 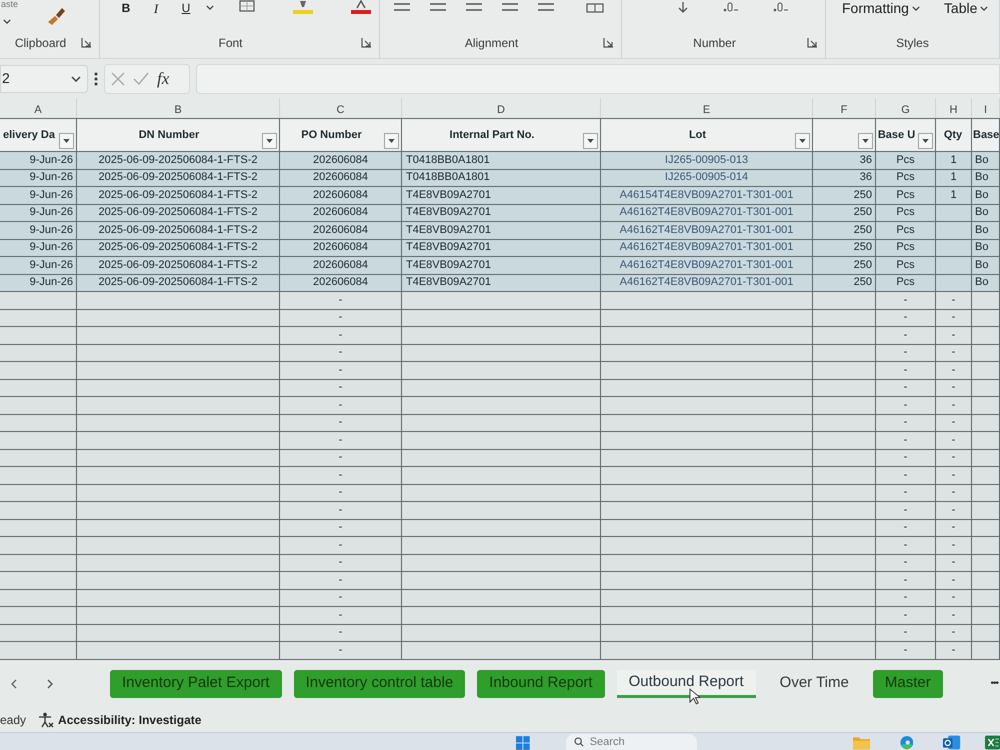 What do you see at coordinates (953, 135) in the screenshot?
I see `column-heading: Qty` at bounding box center [953, 135].